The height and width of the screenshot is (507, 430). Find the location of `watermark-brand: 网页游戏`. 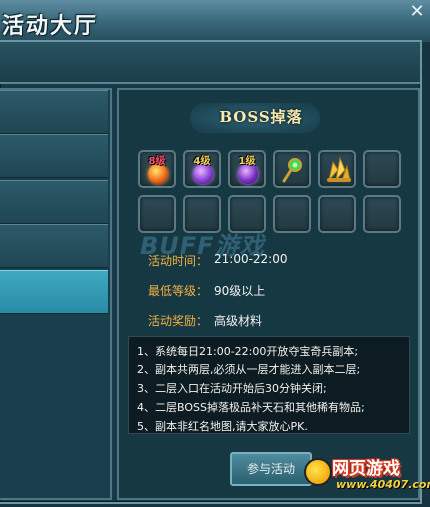

watermark-brand: 网页游戏 is located at coordinates (366, 469).